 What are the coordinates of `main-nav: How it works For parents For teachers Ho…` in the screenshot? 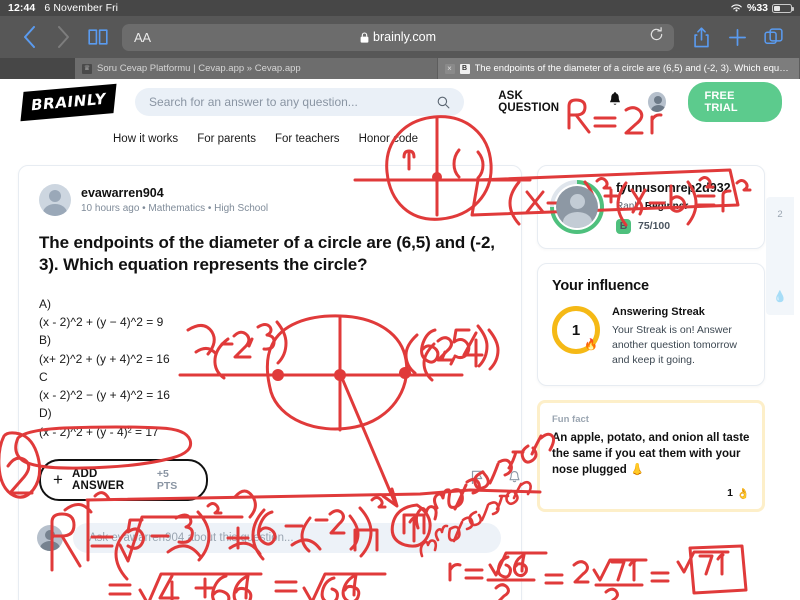 It's located at (400, 139).